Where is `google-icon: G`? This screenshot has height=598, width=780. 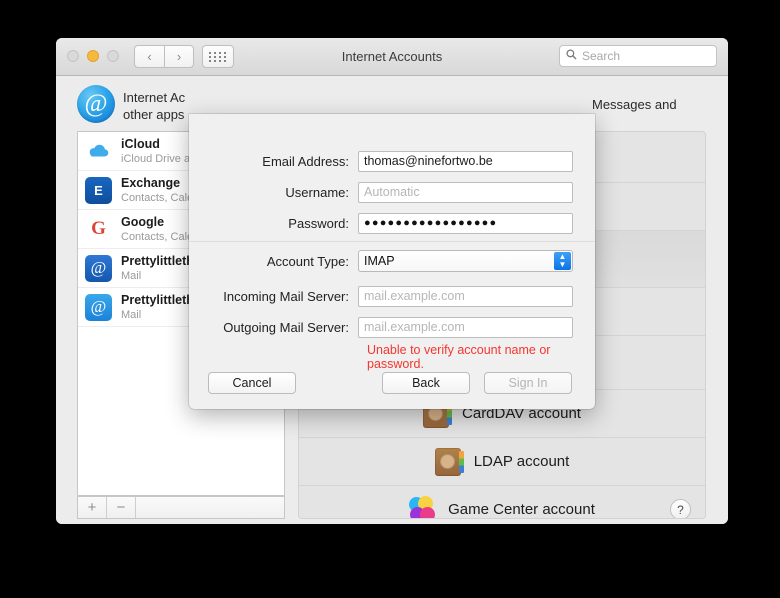
google-icon: G is located at coordinates (98, 229).